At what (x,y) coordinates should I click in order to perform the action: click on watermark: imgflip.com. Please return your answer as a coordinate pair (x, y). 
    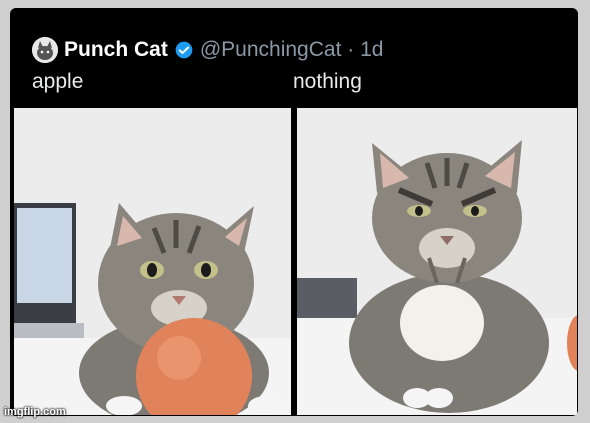
    Looking at the image, I should click on (35, 412).